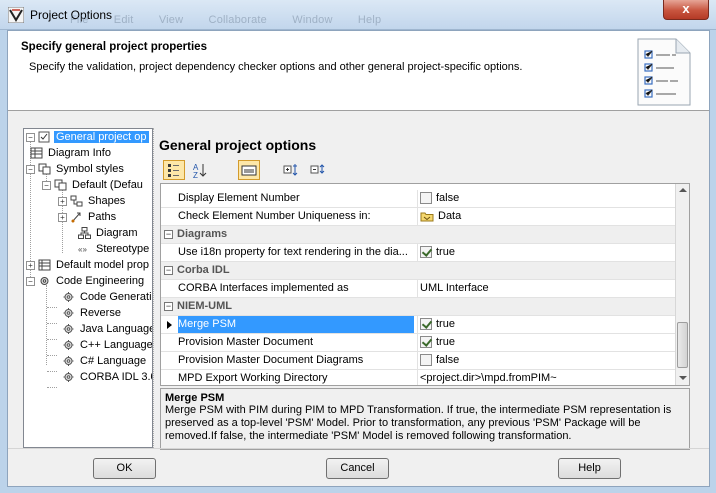 The width and height of the screenshot is (716, 493). I want to click on tree-item: Reverse, so click(90, 313).